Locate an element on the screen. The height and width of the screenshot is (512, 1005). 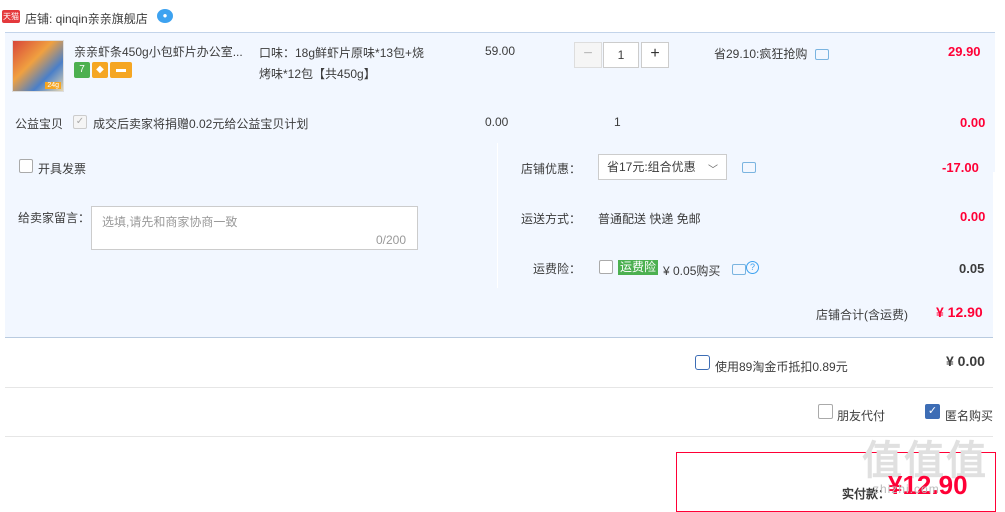
thumbnail-weight-badge: 24g is located at coordinates (53, 85).